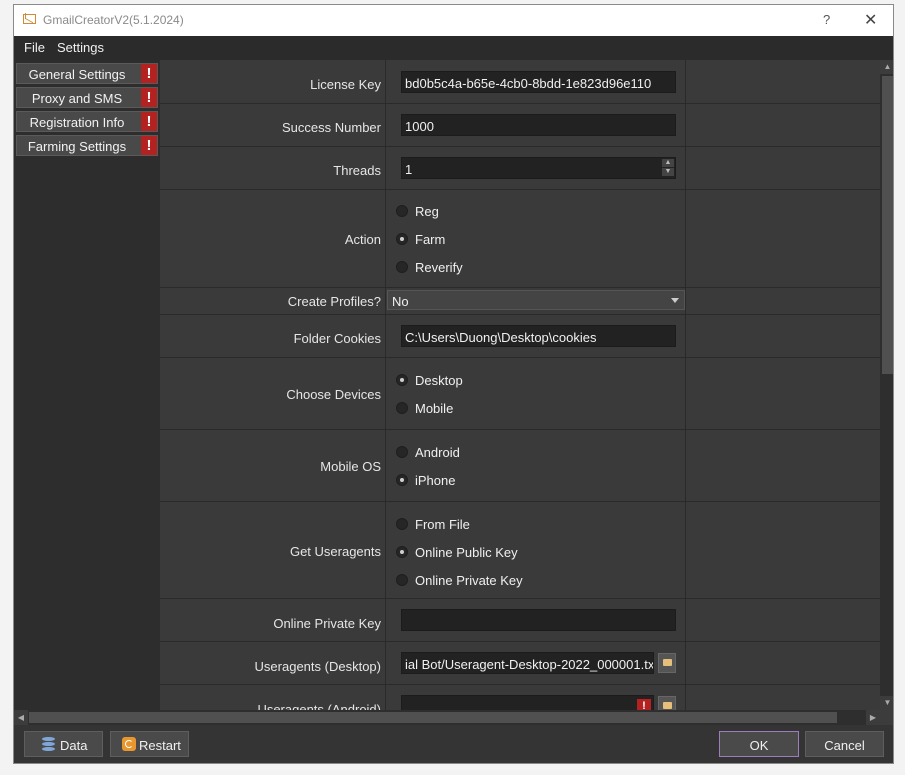  What do you see at coordinates (870, 20) in the screenshot?
I see `close-button: ✕` at bounding box center [870, 20].